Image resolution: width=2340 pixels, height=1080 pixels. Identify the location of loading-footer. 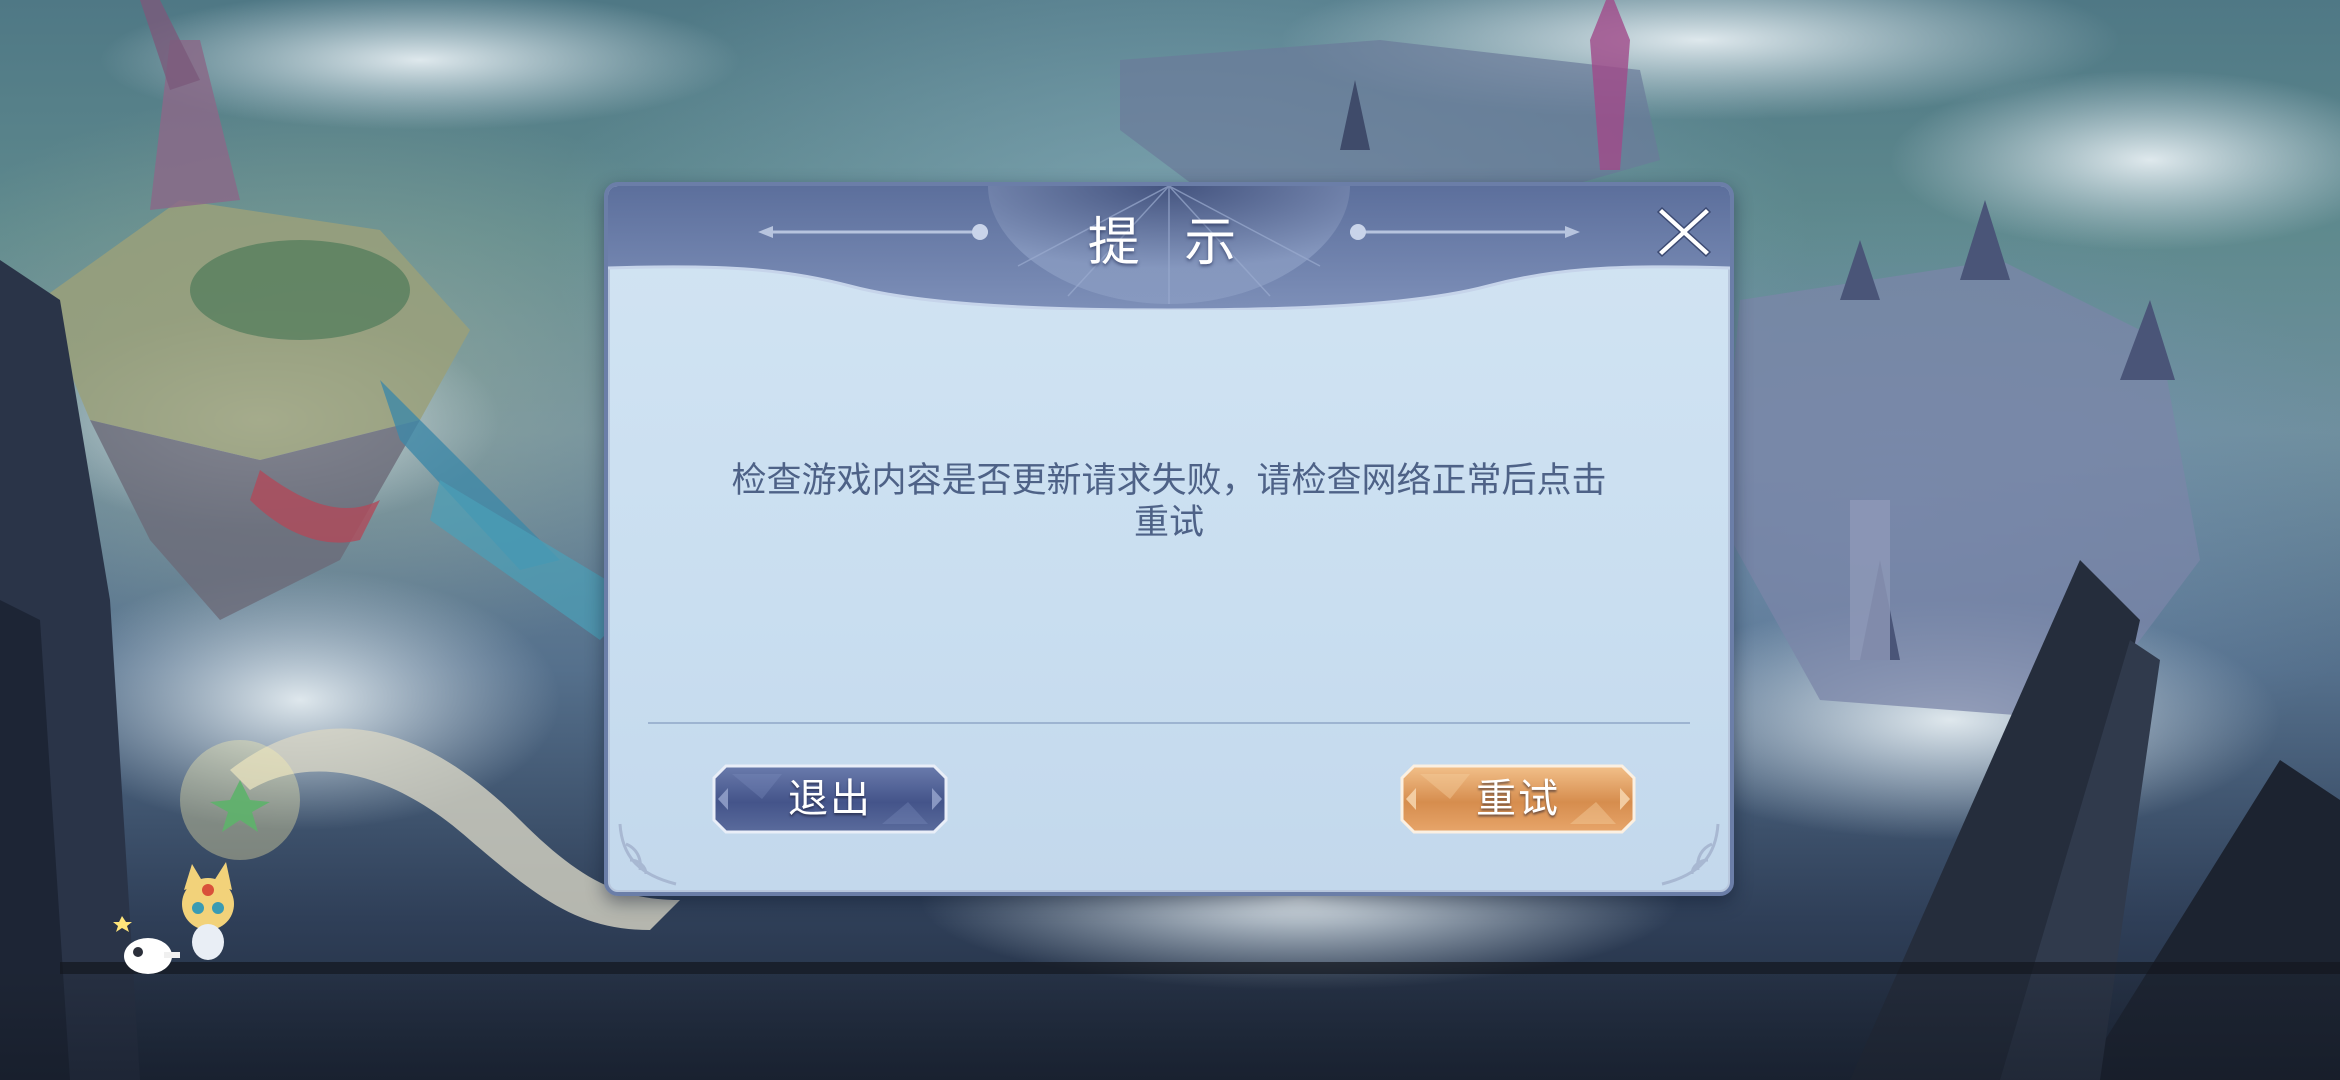
(1170, 1027).